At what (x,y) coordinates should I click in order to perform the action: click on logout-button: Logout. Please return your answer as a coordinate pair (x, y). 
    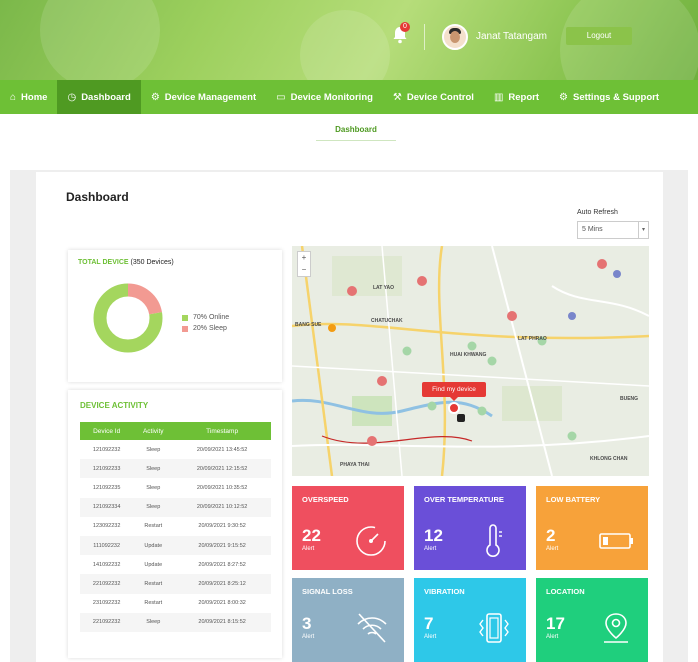
    Looking at the image, I should click on (599, 36).